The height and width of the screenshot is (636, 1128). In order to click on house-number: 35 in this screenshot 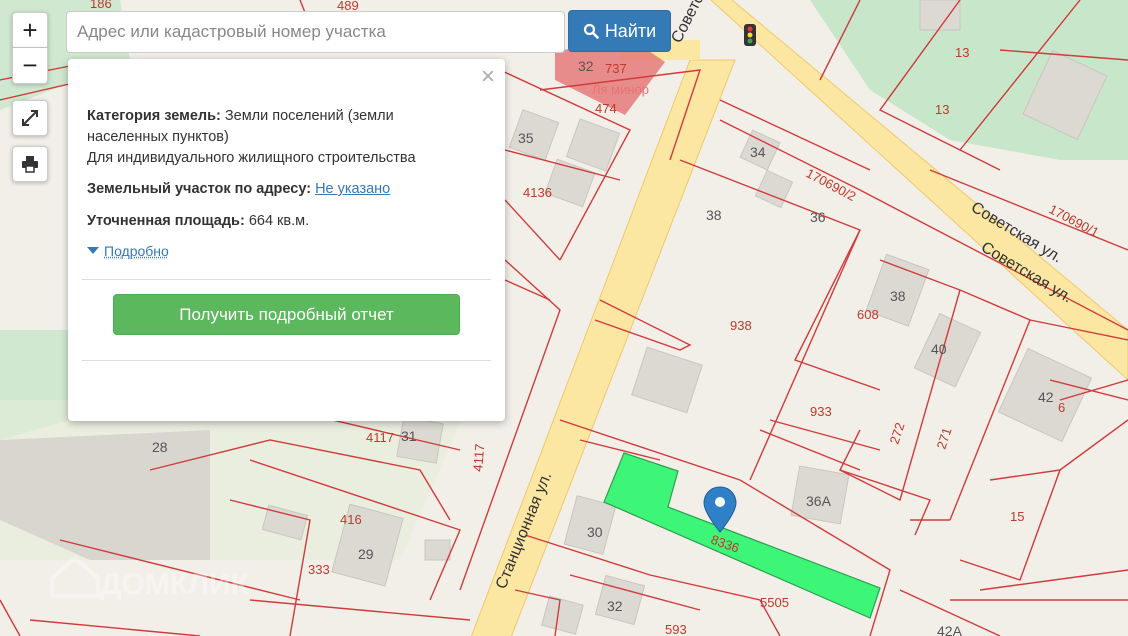, I will do `click(526, 138)`.